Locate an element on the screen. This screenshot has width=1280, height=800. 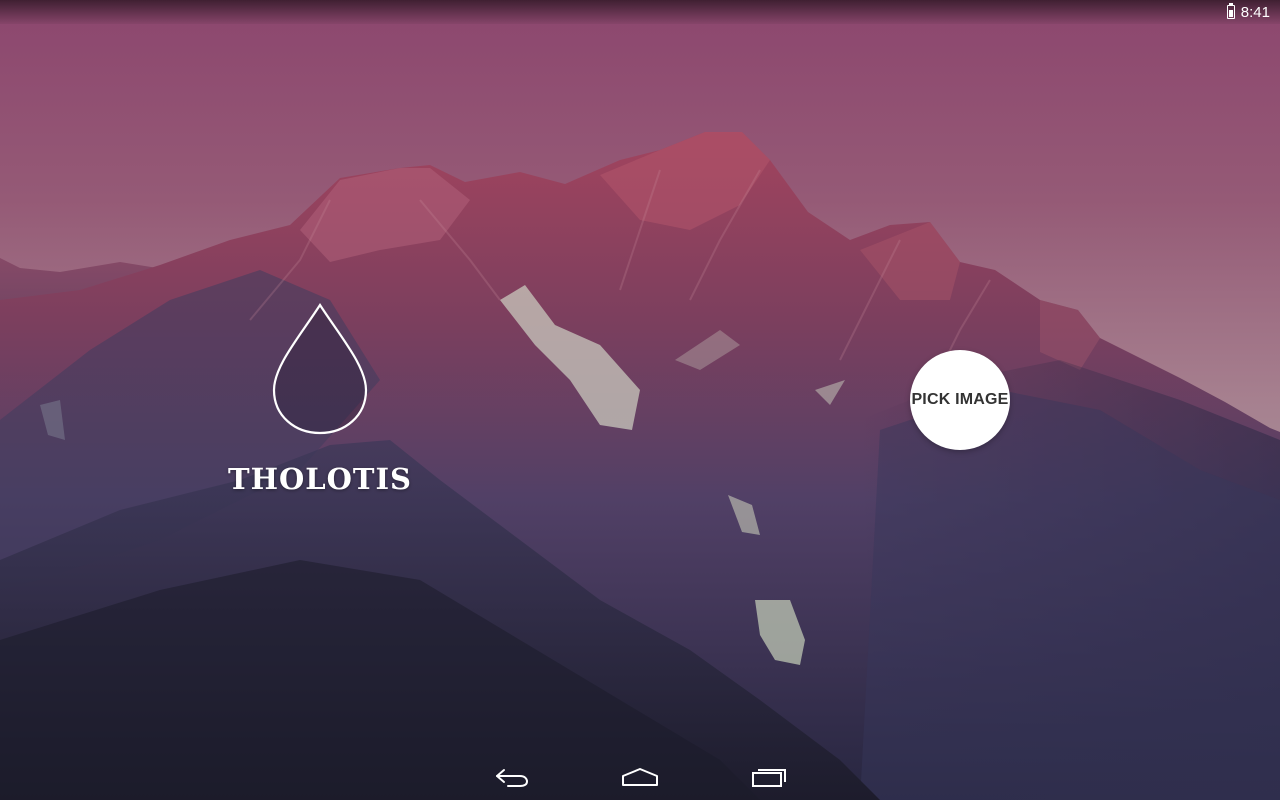
recents-button is located at coordinates (769, 777).